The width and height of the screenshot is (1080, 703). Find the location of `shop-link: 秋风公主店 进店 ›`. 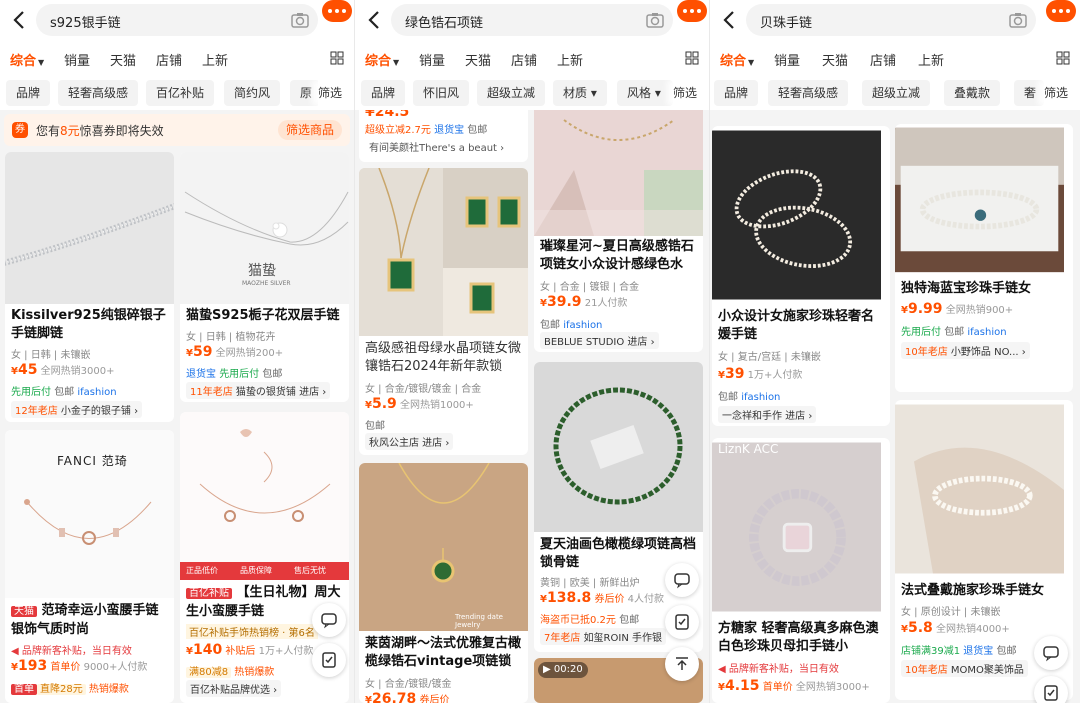

shop-link: 秋风公主店 进店 › is located at coordinates (409, 441).